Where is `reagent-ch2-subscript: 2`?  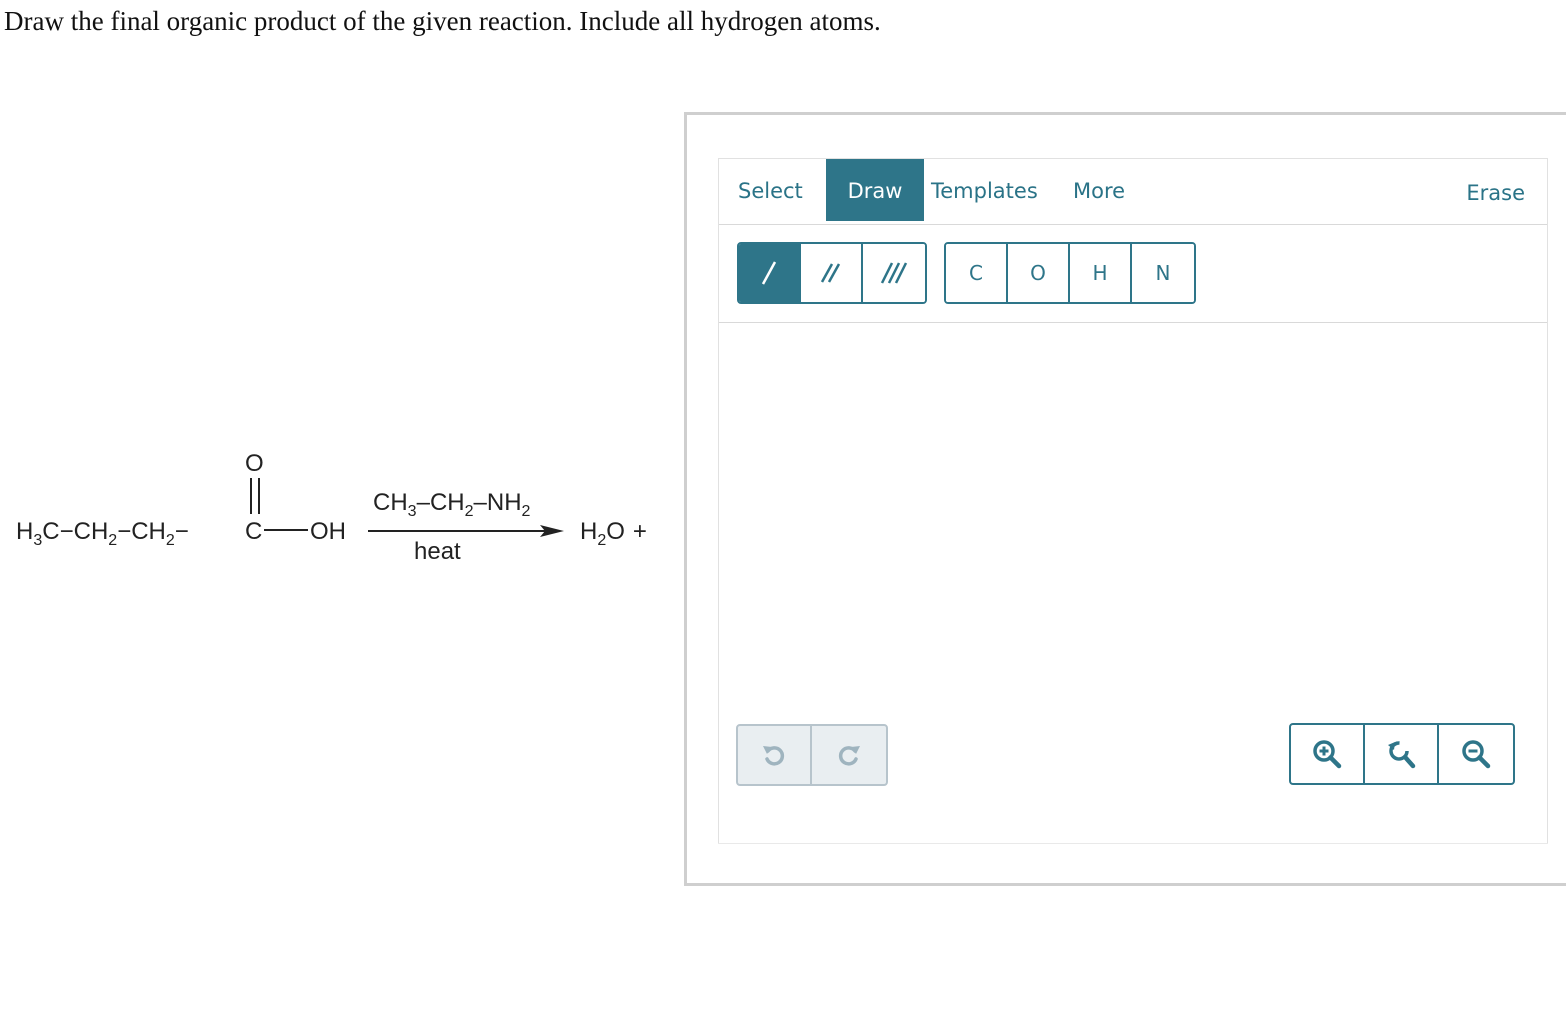
reagent-ch2-subscript: 2 is located at coordinates (469, 511).